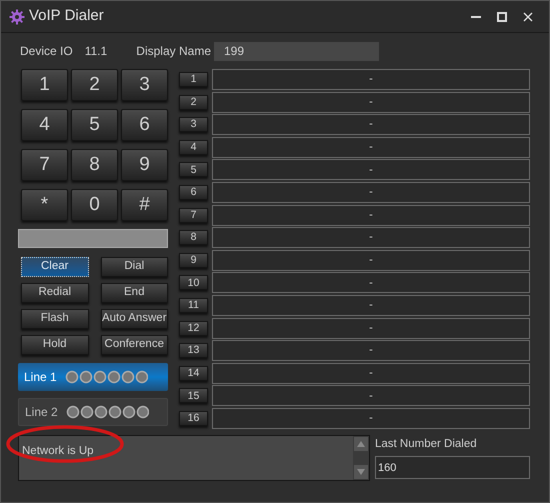 This screenshot has height=503, width=550. Describe the element at coordinates (361, 471) in the screenshot. I see `scroll-down-icon` at that location.